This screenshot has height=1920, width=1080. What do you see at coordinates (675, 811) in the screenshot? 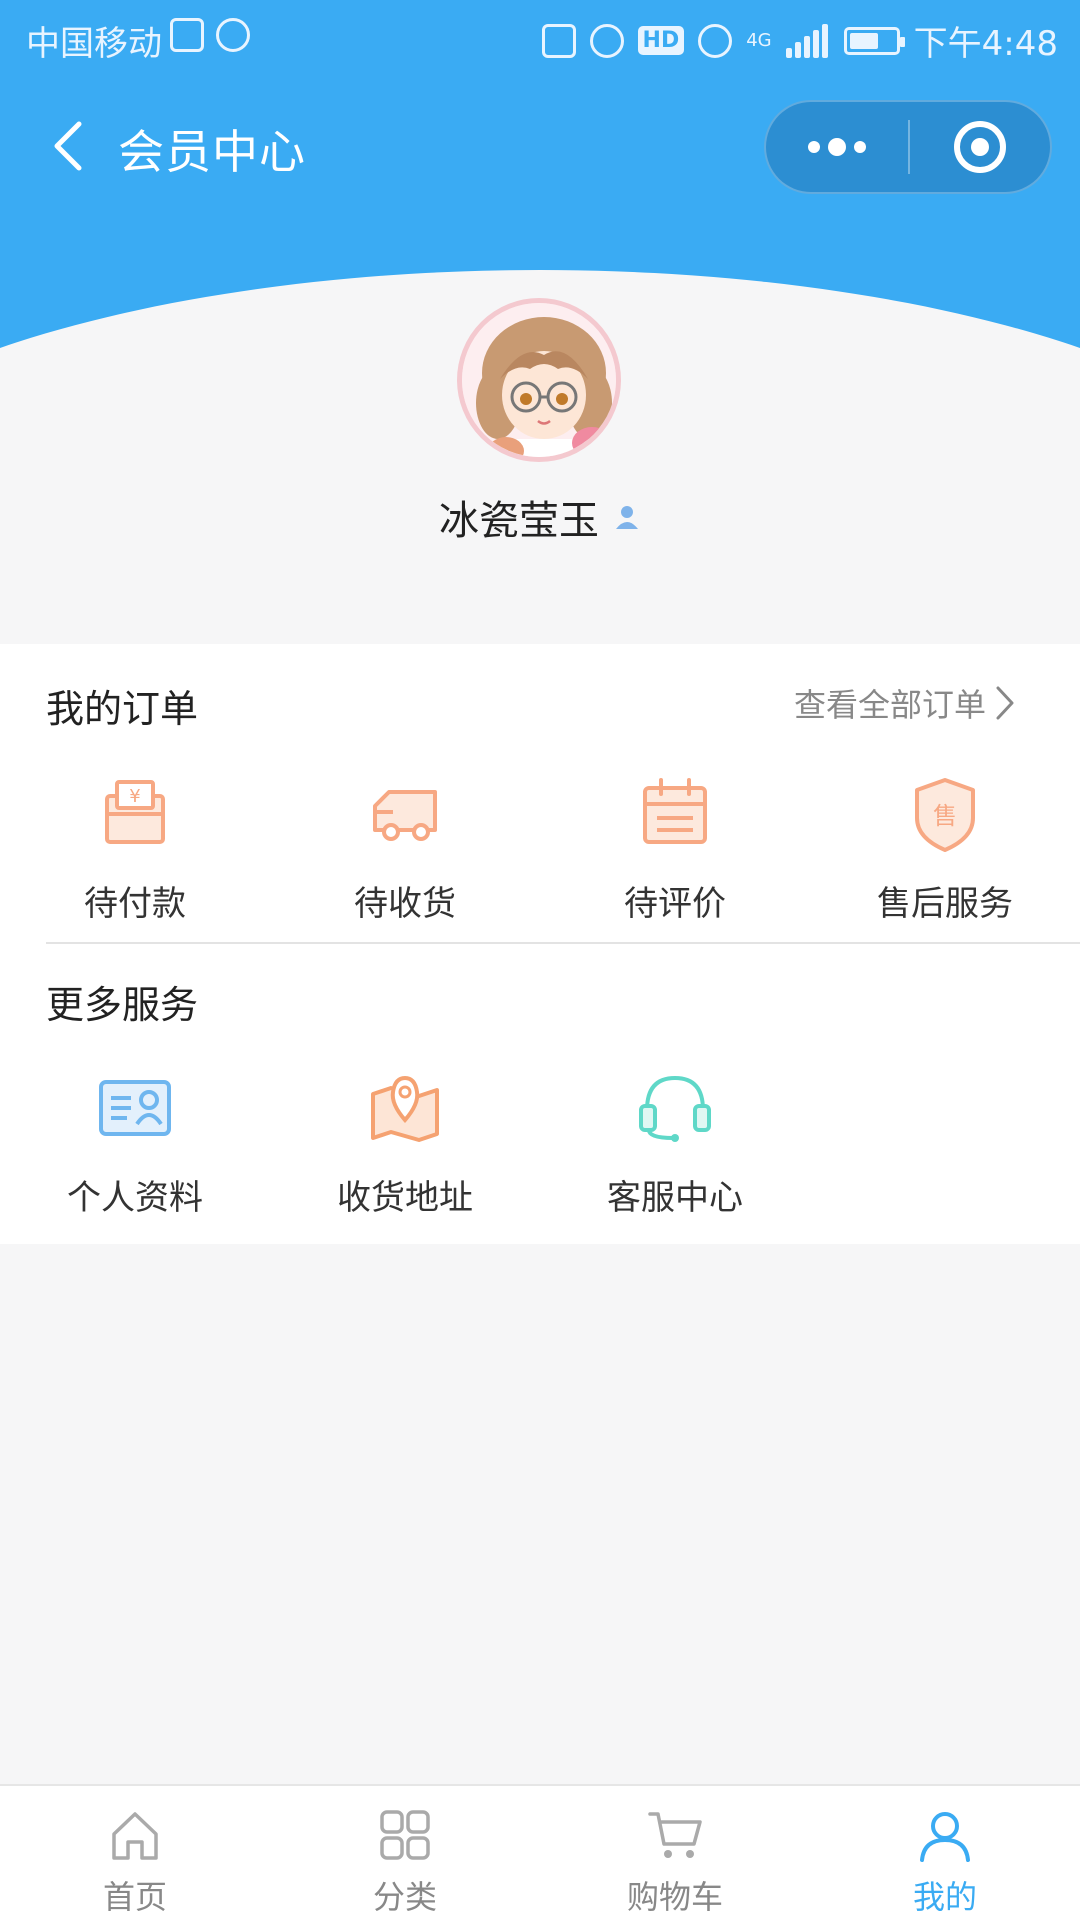
I see `calendar-icon` at bounding box center [675, 811].